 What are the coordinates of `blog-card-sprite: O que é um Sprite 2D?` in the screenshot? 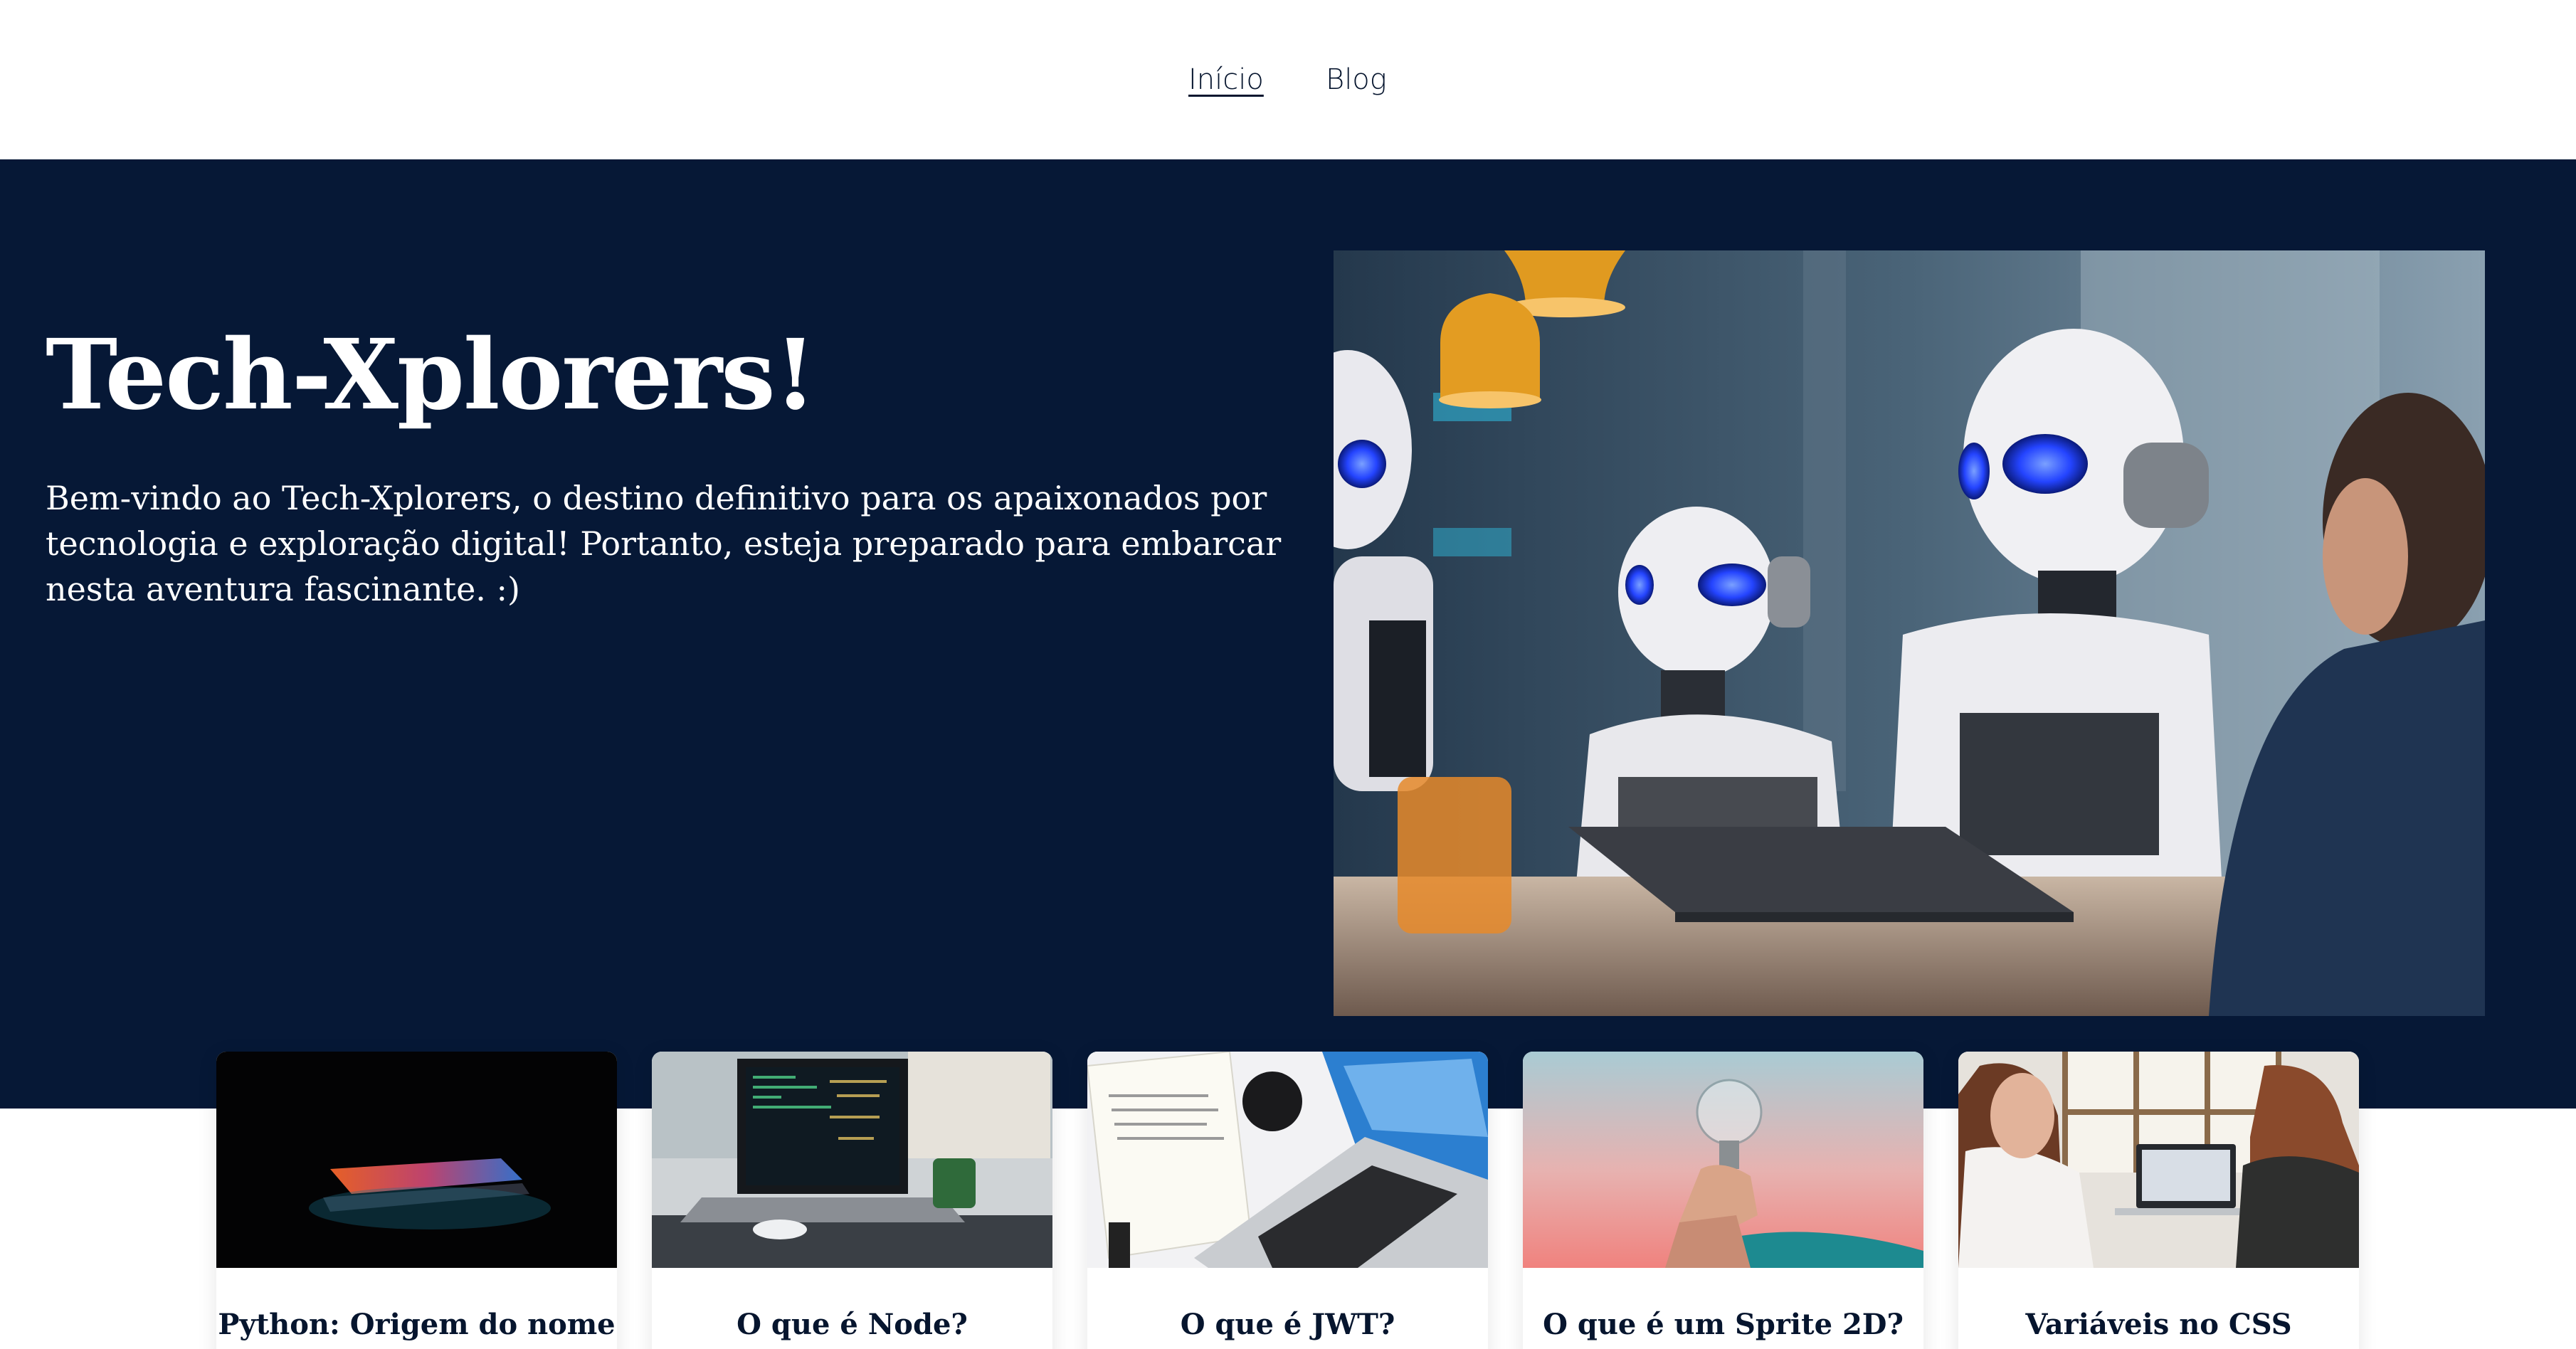 It's located at (1723, 1200).